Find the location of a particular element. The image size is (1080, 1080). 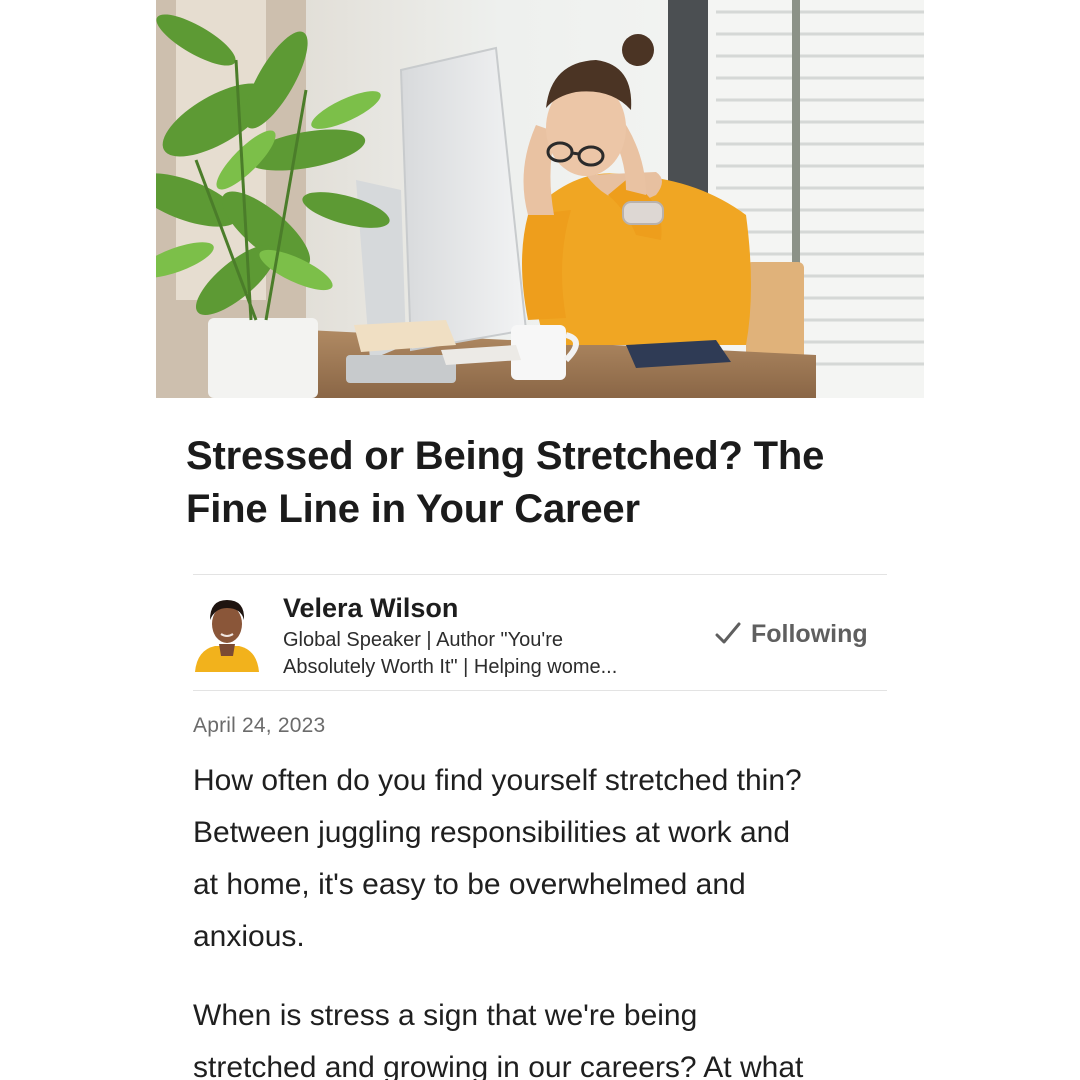

publish-date: April 24, 2023 is located at coordinates (259, 725).